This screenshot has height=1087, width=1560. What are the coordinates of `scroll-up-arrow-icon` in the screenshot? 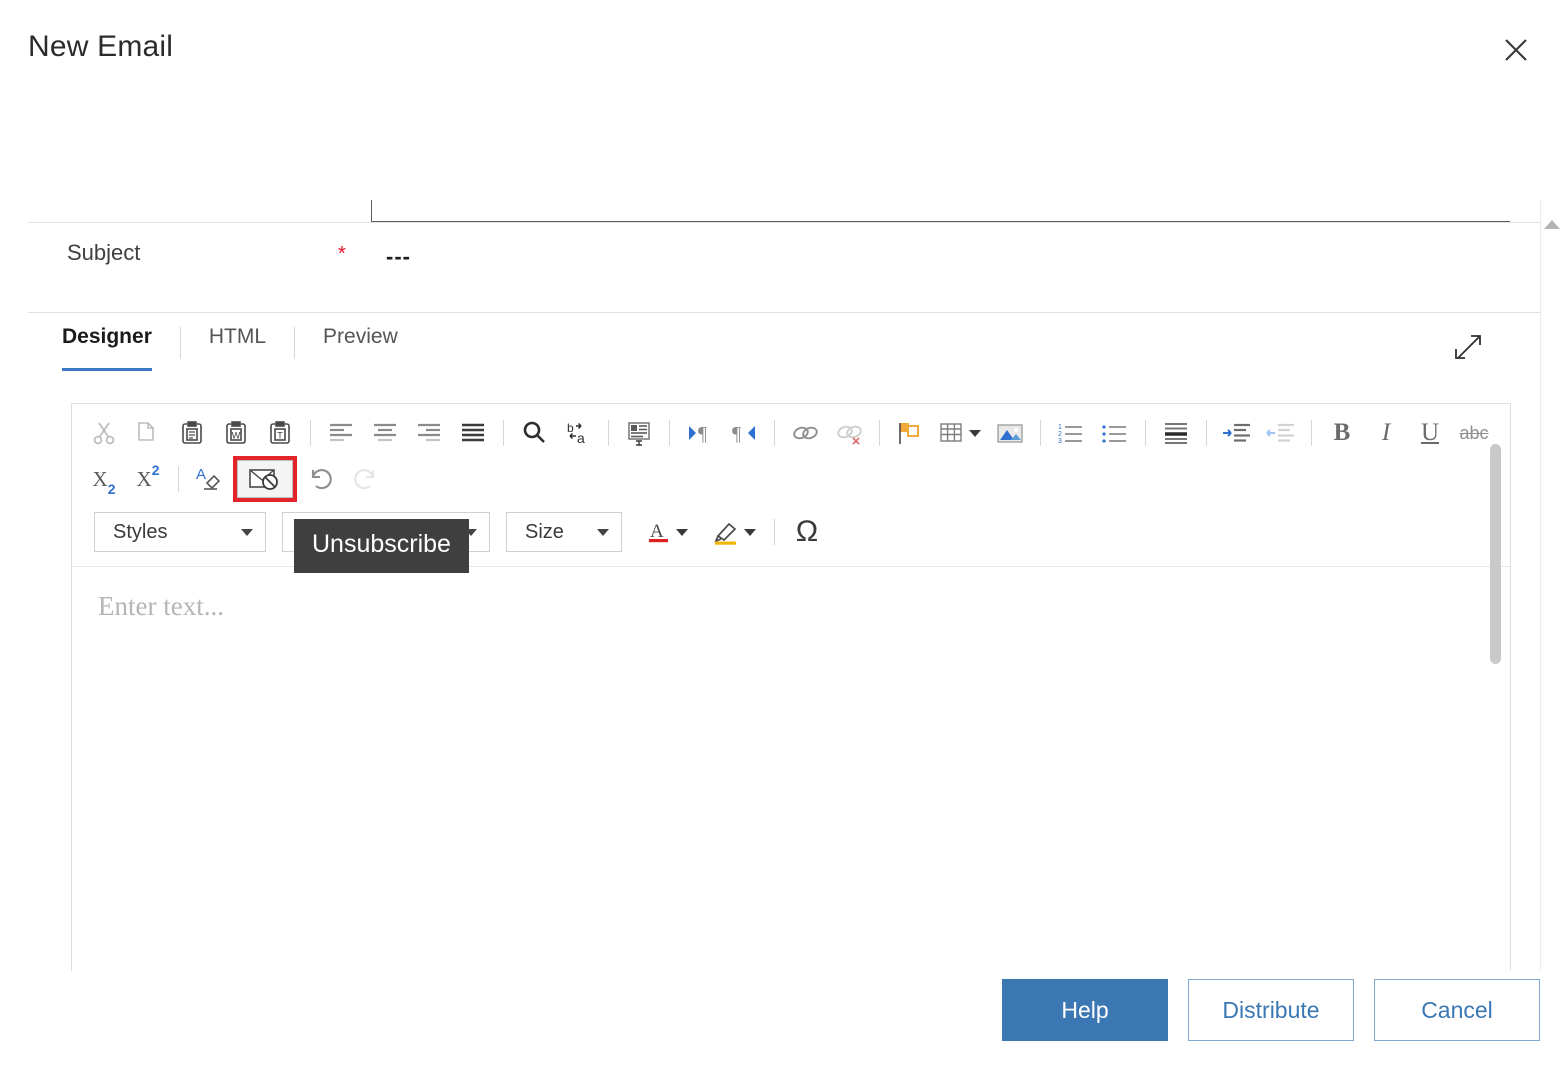 It's located at (1552, 224).